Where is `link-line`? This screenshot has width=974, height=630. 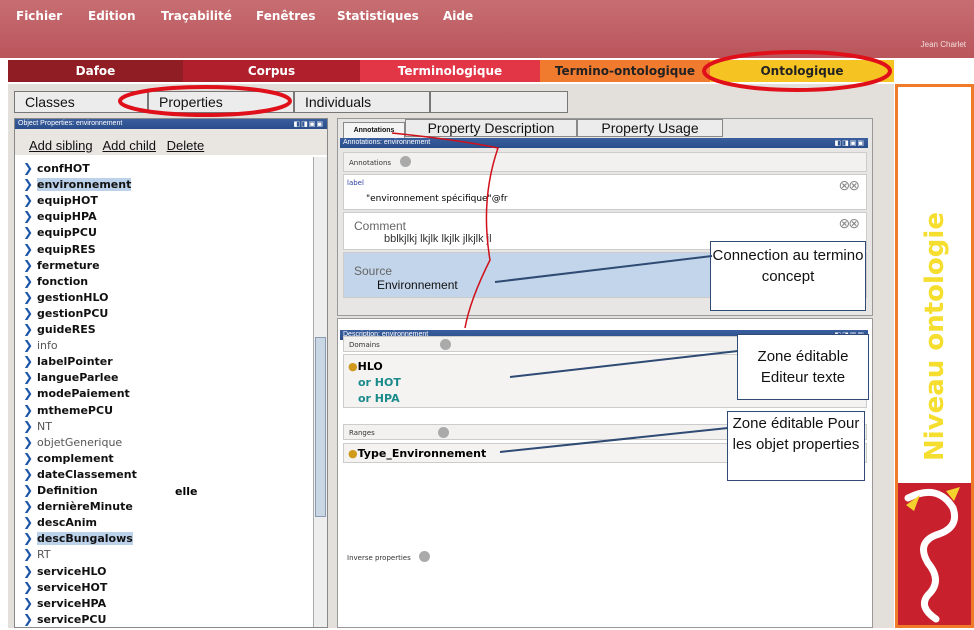 link-line is located at coordinates (445, 230).